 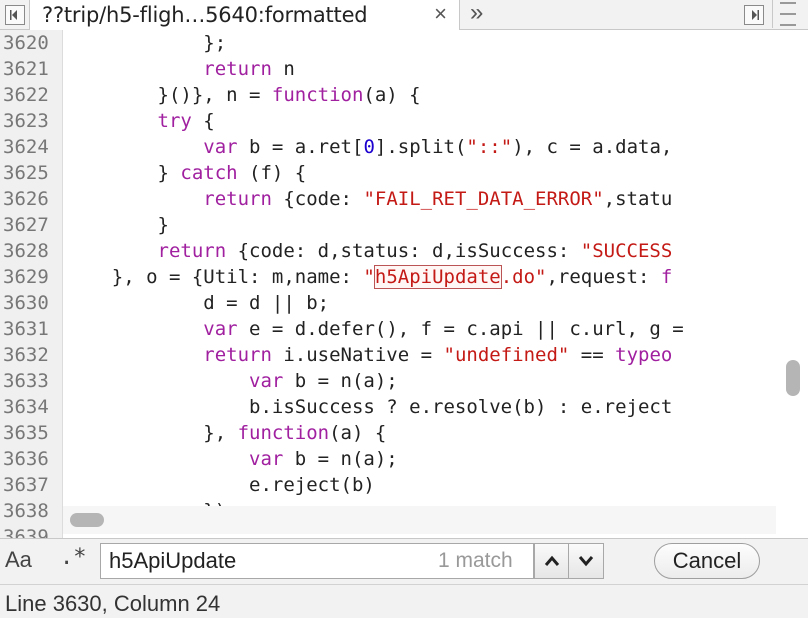 I want to click on horizontal-scrollbar, so click(x=87, y=520).